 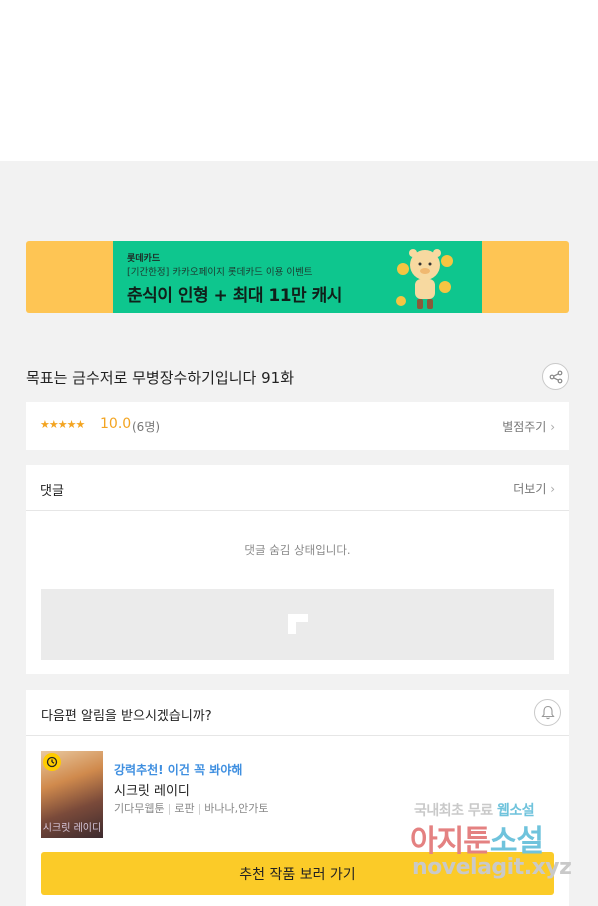 I want to click on rate-button: 별점주기 ›, so click(x=528, y=426).